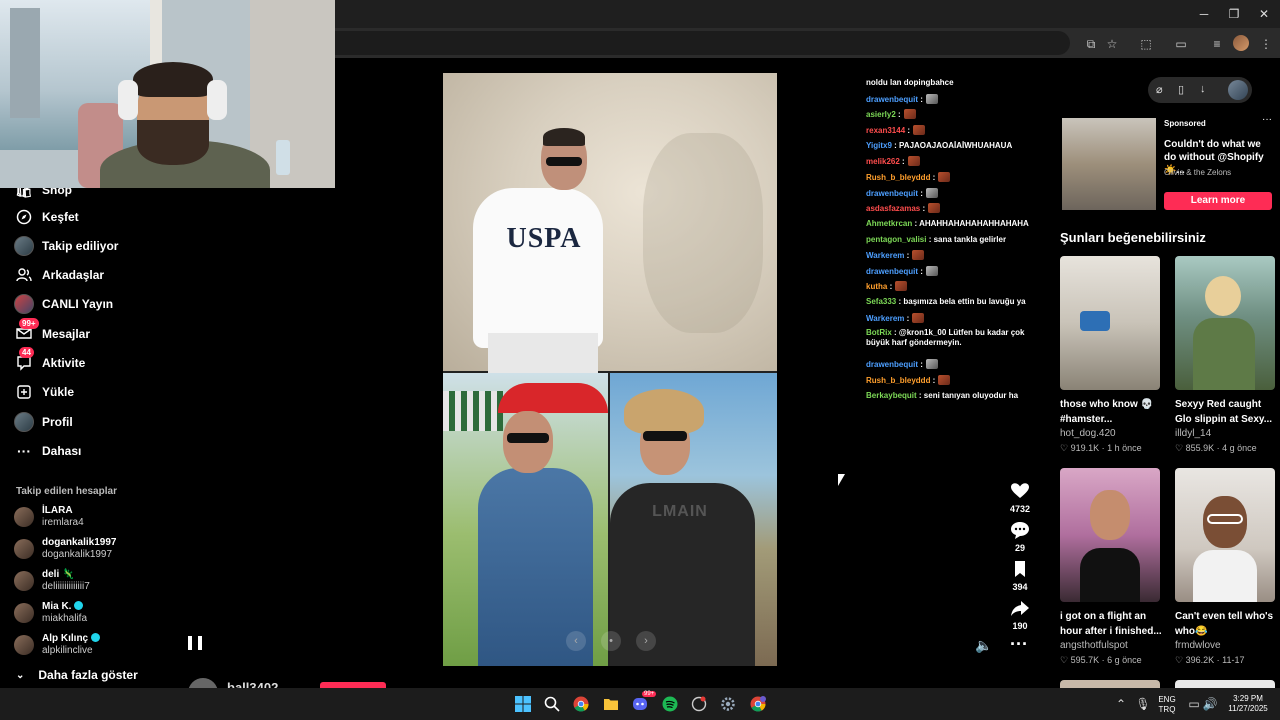 This screenshot has width=1280, height=720. What do you see at coordinates (758, 704) in the screenshot?
I see `chrome-profile-icon` at bounding box center [758, 704].